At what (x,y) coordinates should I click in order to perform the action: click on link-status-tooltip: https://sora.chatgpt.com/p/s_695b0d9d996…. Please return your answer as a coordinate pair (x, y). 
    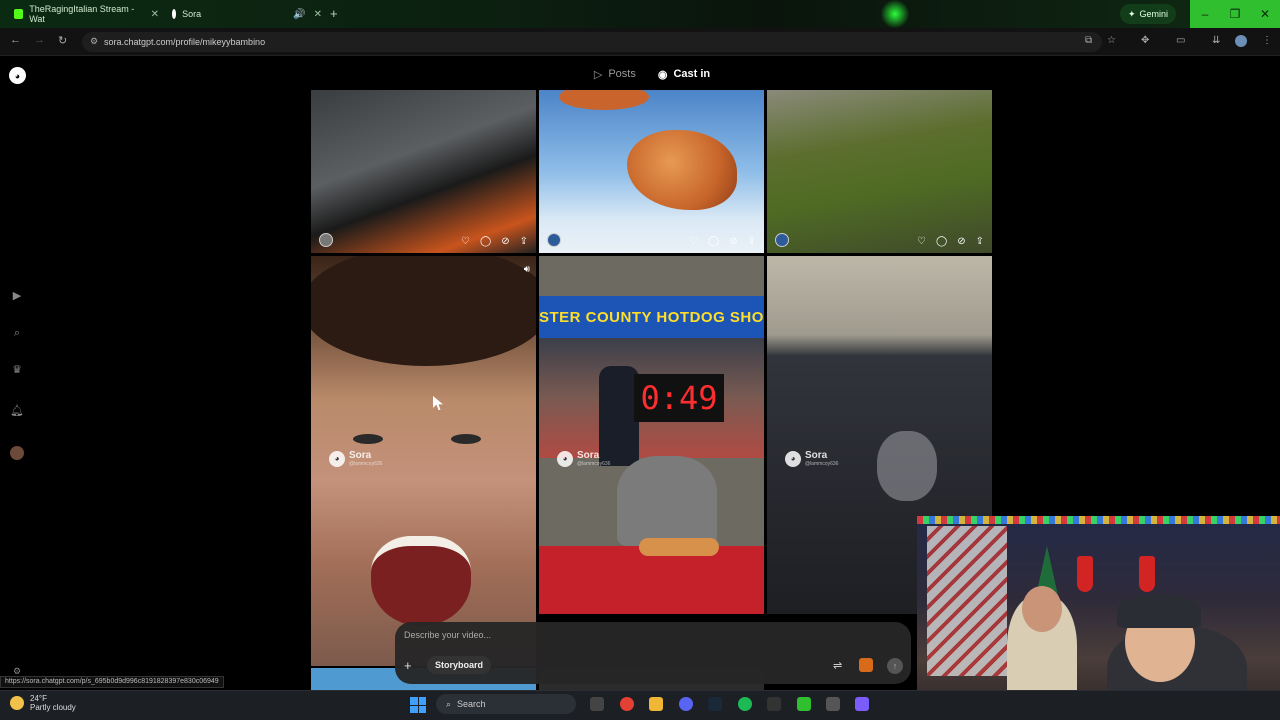
    Looking at the image, I should click on (112, 682).